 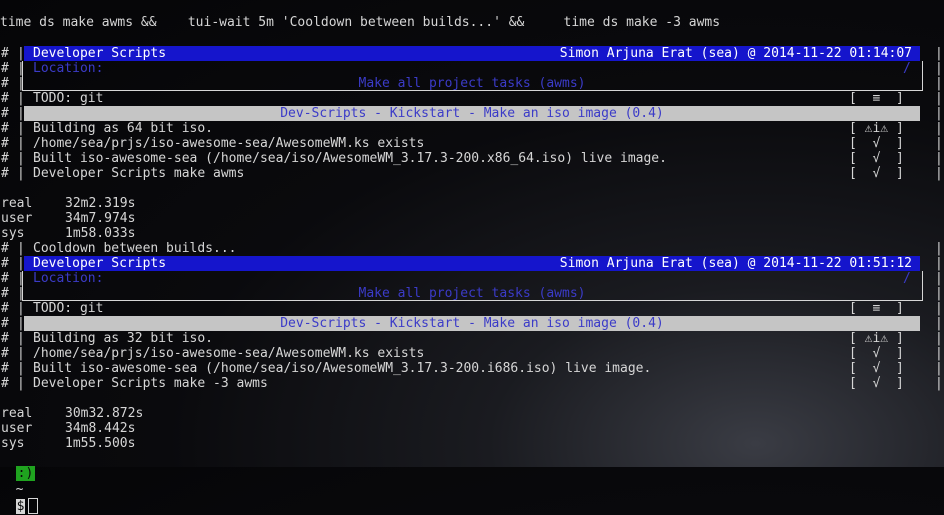 What do you see at coordinates (472, 248) in the screenshot?
I see `cooldown-row: # | Cooldown between builds... |` at bounding box center [472, 248].